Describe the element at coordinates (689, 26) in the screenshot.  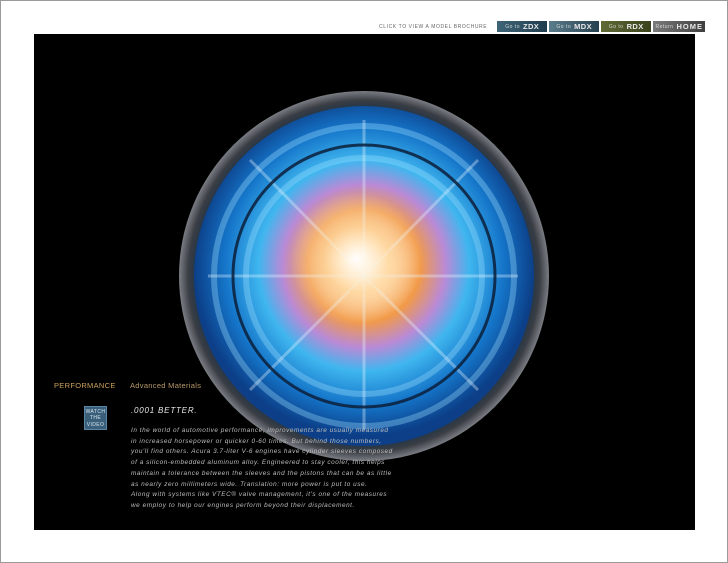
I see `nav-model-label: HOME` at that location.